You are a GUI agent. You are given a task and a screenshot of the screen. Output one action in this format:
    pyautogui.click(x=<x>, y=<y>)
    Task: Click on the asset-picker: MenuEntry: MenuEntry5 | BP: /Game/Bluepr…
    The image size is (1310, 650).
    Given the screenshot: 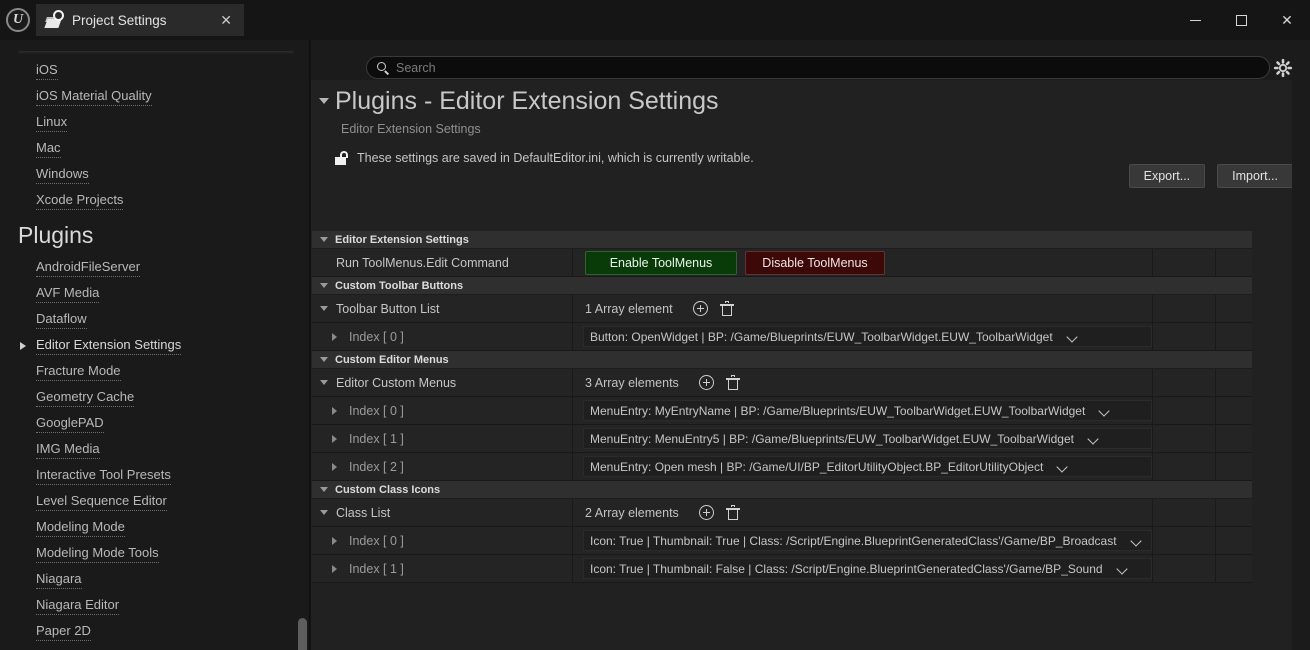 What is the action you would take?
    pyautogui.click(x=867, y=438)
    